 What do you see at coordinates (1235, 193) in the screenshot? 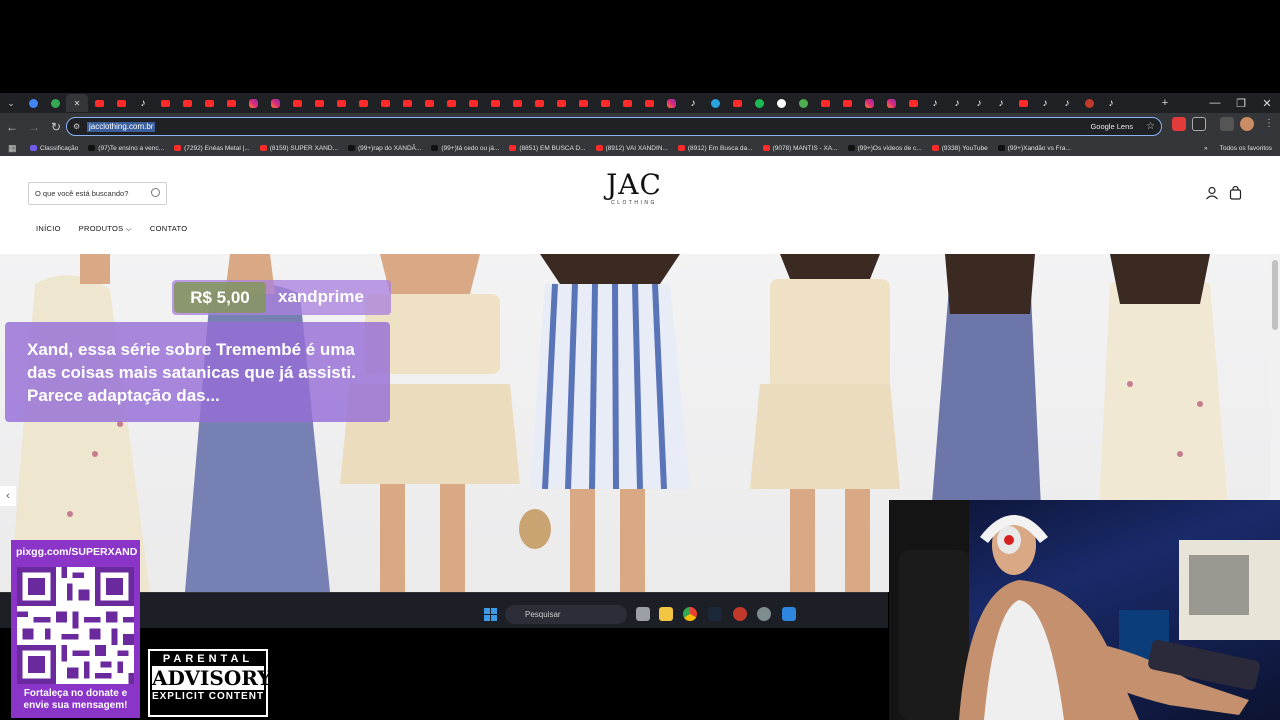
I see `shopping-bag-icon` at bounding box center [1235, 193].